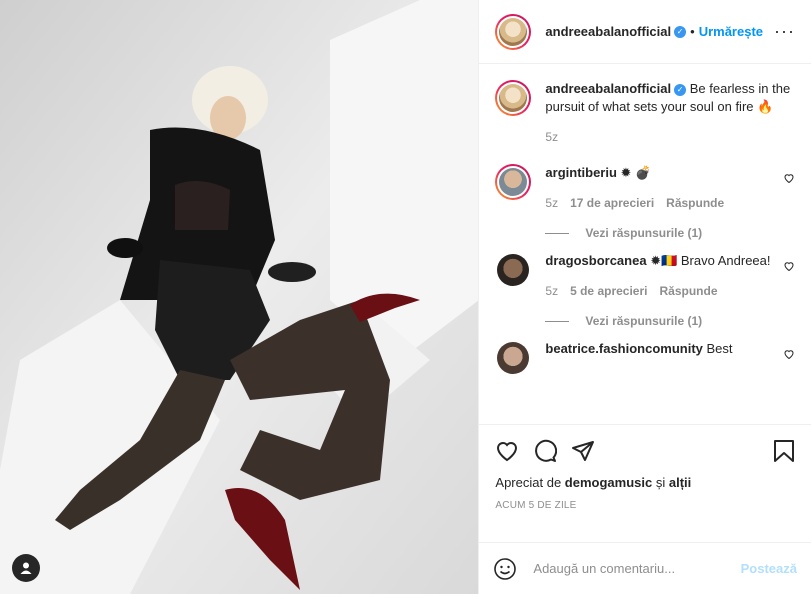 The height and width of the screenshot is (594, 811). I want to click on post-time-ago: ACUM 5 DE ZILE, so click(645, 505).